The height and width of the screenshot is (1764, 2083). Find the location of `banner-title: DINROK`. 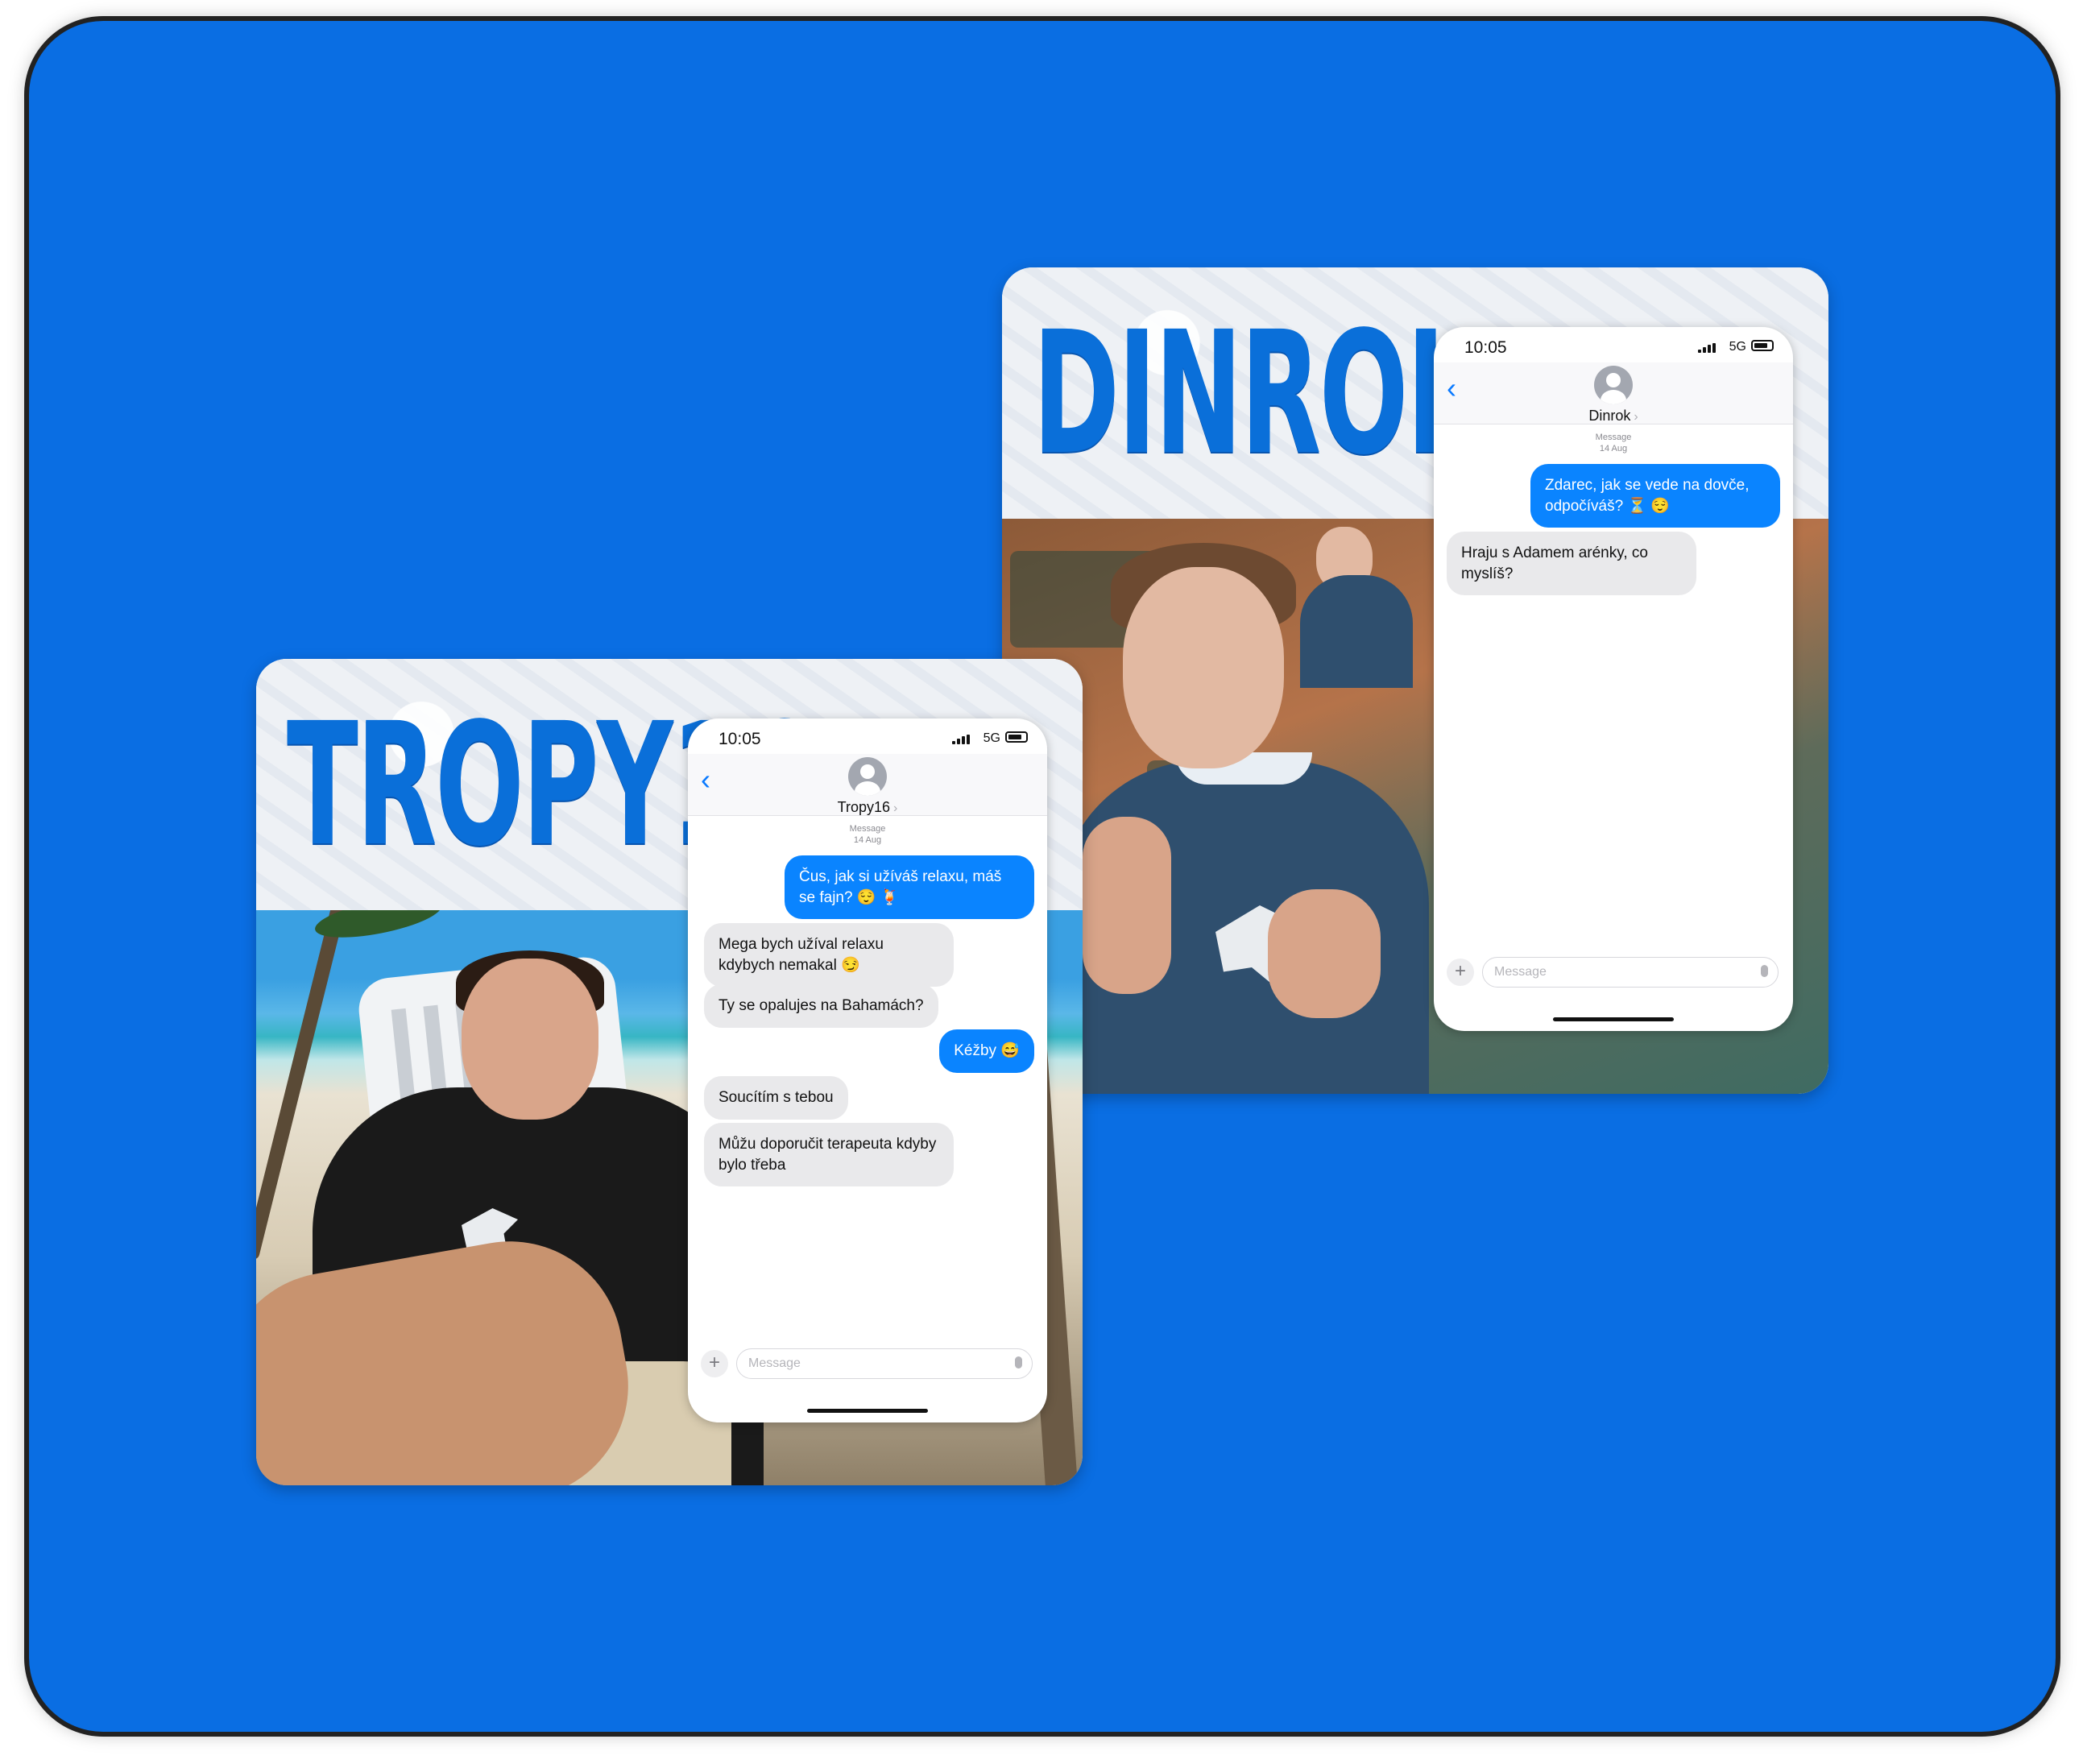

banner-title: DINROK is located at coordinates (1260, 393).